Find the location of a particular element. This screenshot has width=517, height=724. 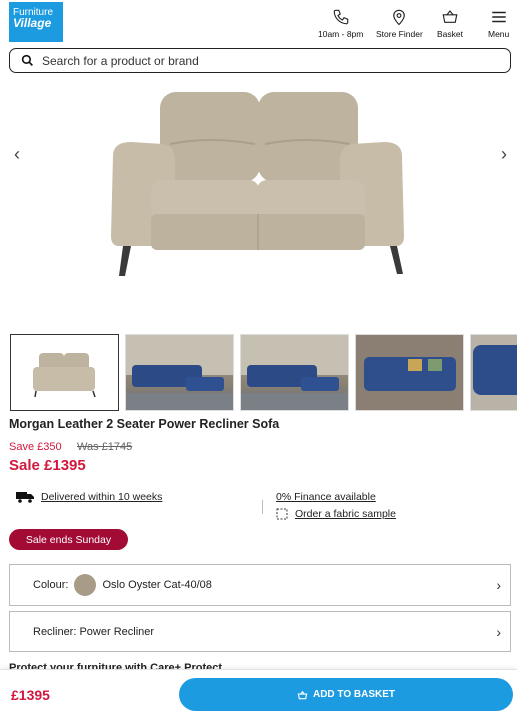

search-bar is located at coordinates (260, 60).